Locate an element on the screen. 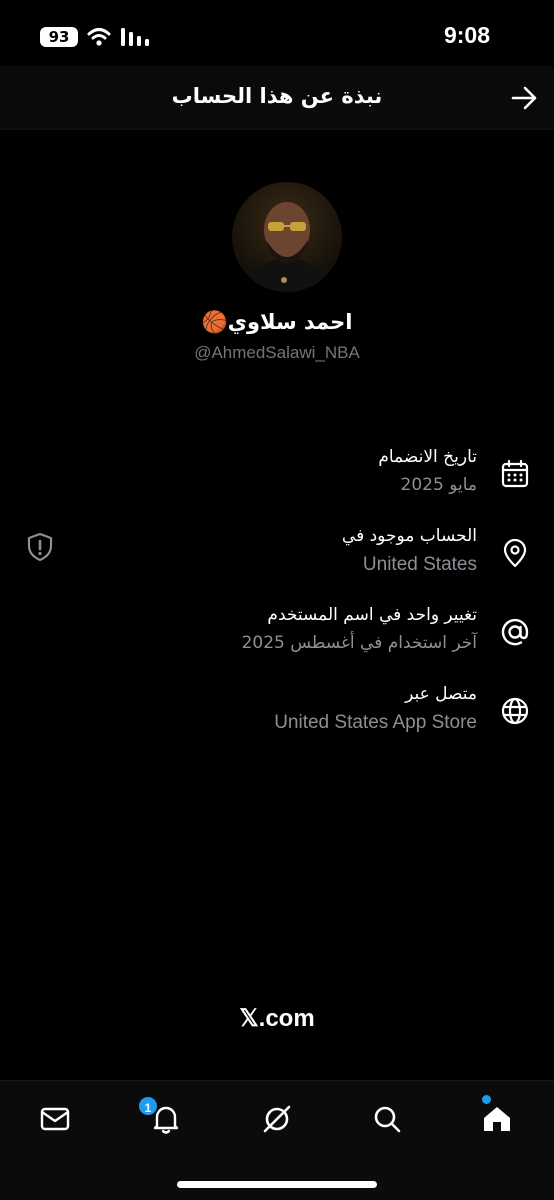 The height and width of the screenshot is (1200, 554). info-row-joined: تاريخ الانضمام مايو 2025 is located at coordinates (277, 479).